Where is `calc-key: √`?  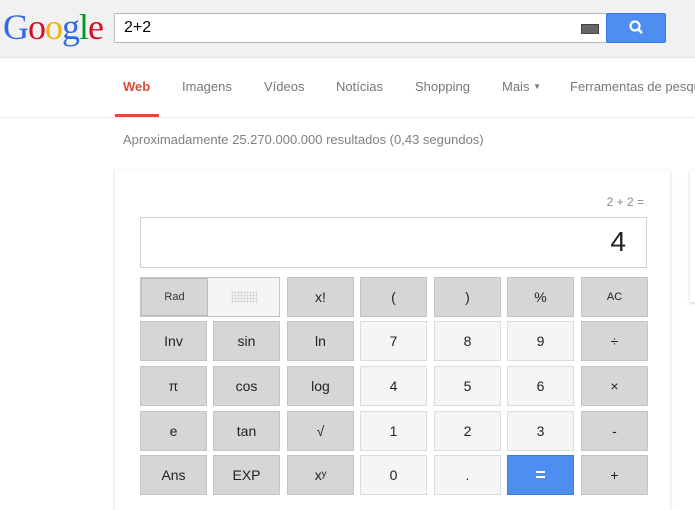
calc-key: √ is located at coordinates (320, 431).